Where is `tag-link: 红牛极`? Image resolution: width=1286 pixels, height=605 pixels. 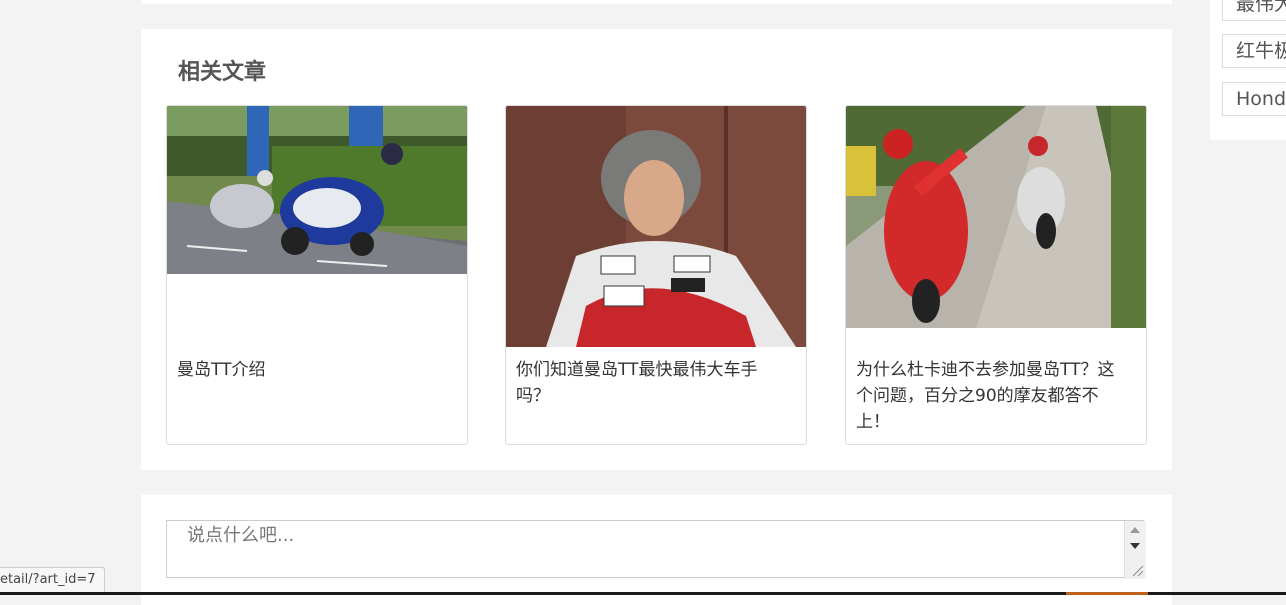 tag-link: 红牛极 is located at coordinates (1254, 51).